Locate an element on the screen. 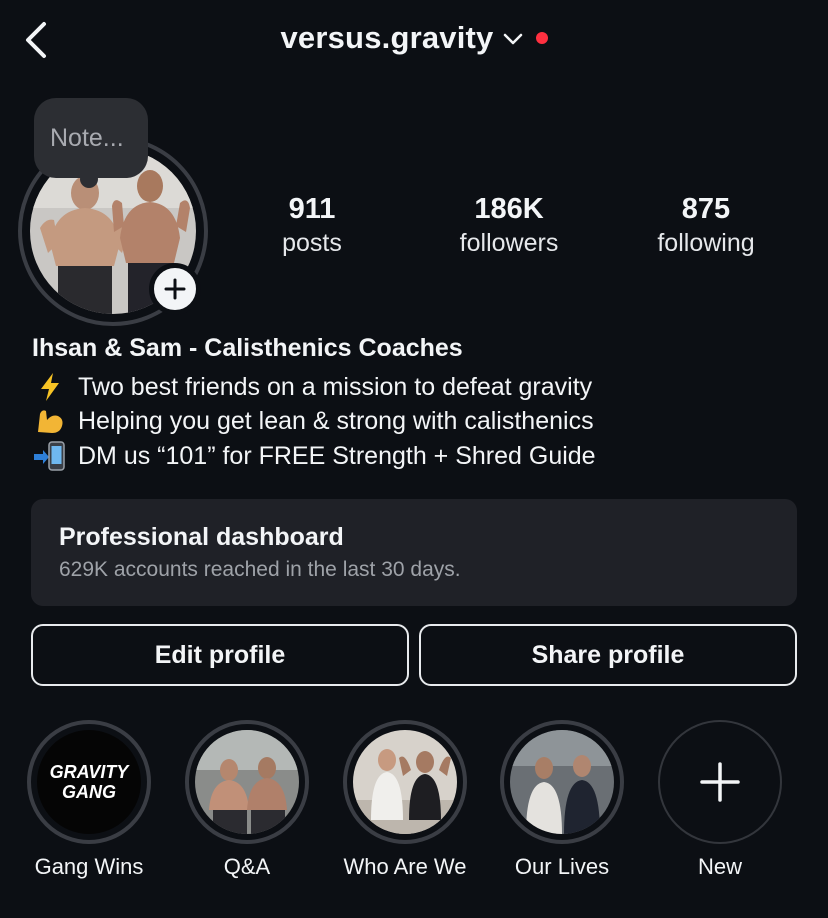 Image resolution: width=828 pixels, height=918 pixels. add-story-button is located at coordinates (175, 289).